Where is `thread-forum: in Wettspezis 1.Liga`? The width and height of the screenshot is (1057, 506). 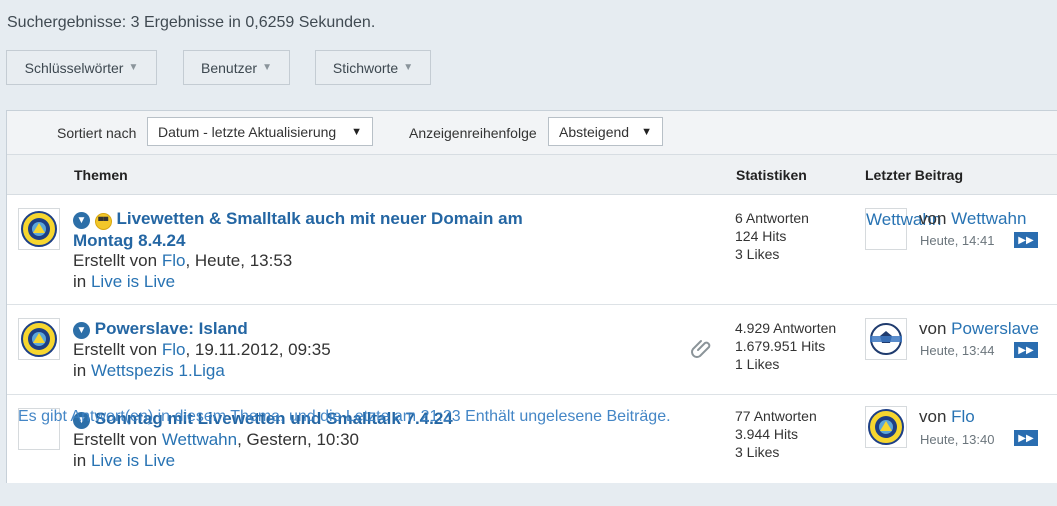 thread-forum: in Wettspezis 1.Liga is located at coordinates (149, 370).